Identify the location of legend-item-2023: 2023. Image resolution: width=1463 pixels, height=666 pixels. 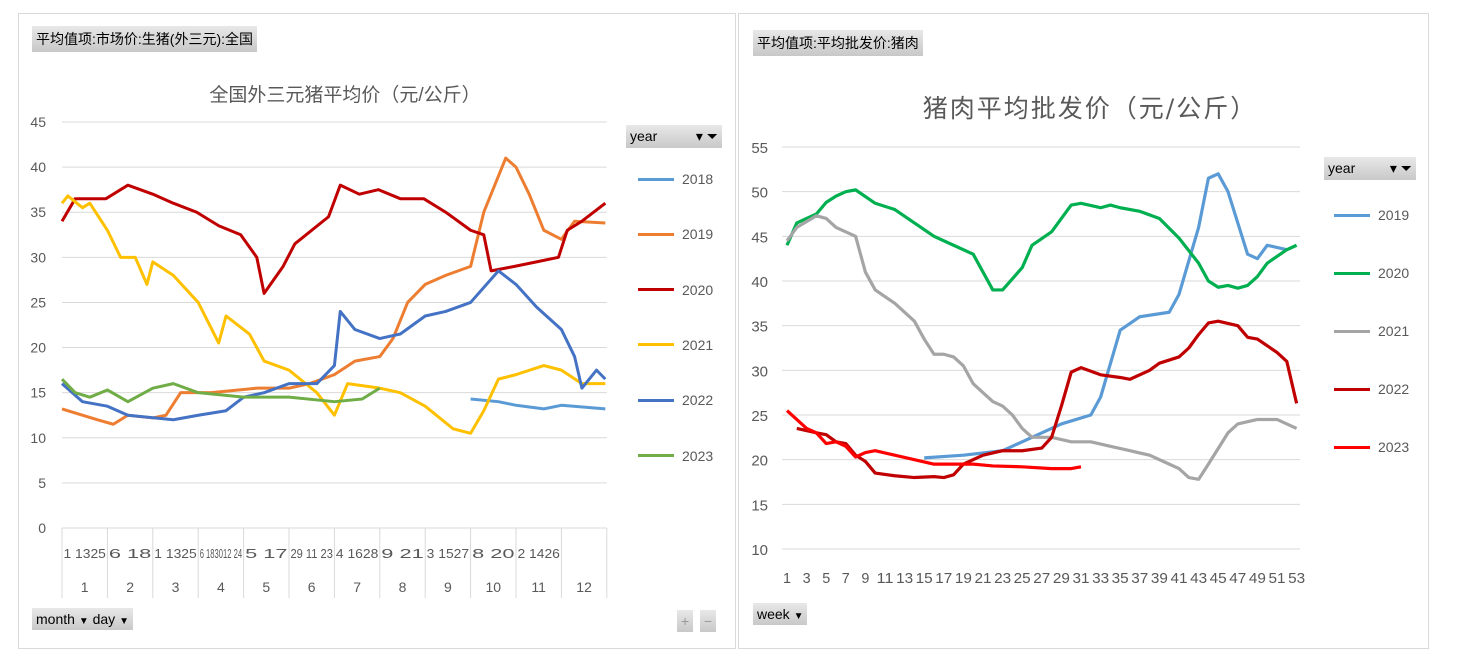
(675, 456).